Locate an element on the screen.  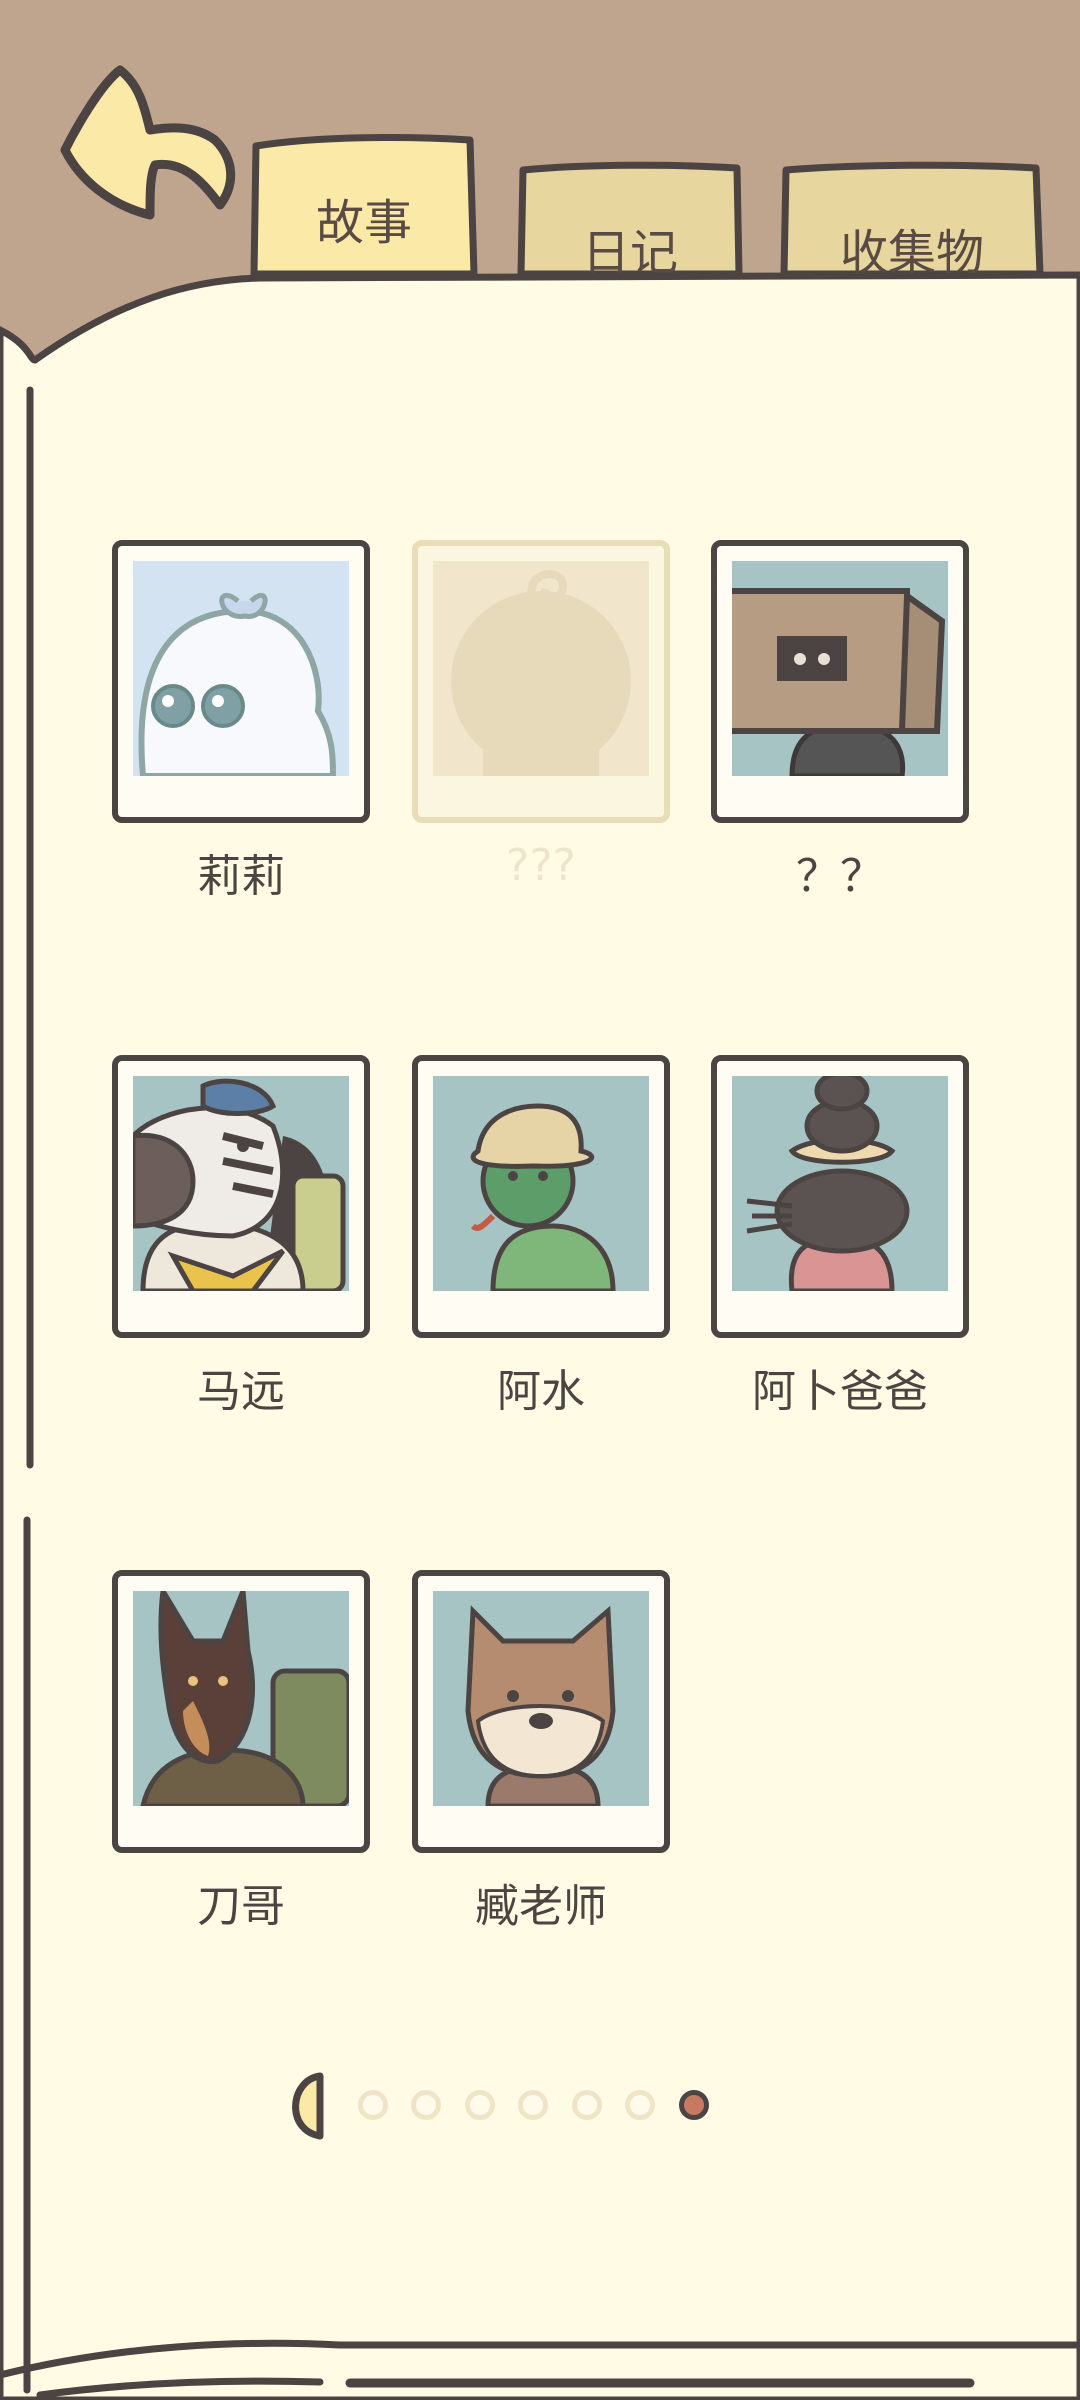
character-tile-daoge: 刀哥 is located at coordinates (241, 1751).